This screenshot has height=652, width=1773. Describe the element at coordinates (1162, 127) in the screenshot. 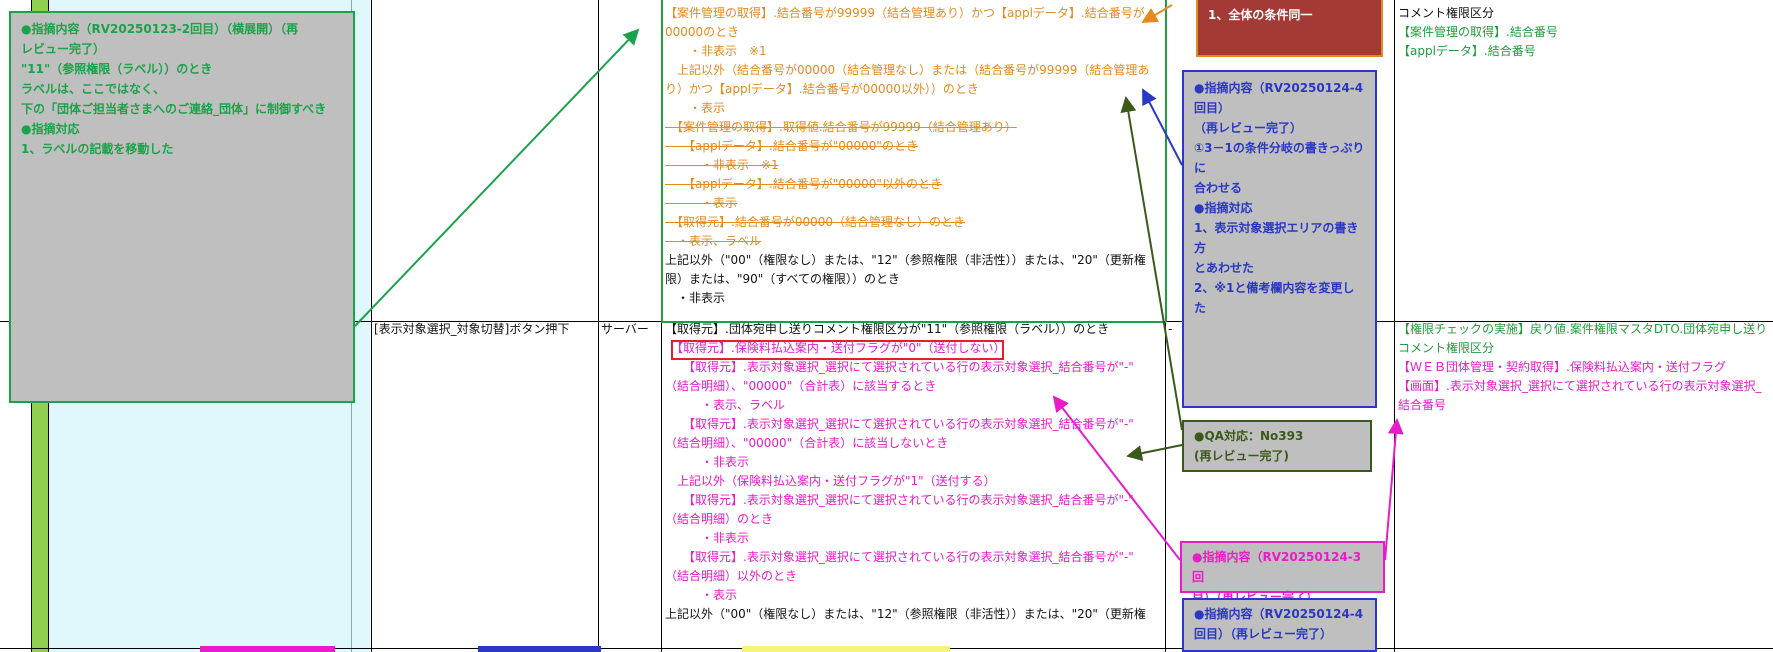

I see `blue-arrow` at that location.